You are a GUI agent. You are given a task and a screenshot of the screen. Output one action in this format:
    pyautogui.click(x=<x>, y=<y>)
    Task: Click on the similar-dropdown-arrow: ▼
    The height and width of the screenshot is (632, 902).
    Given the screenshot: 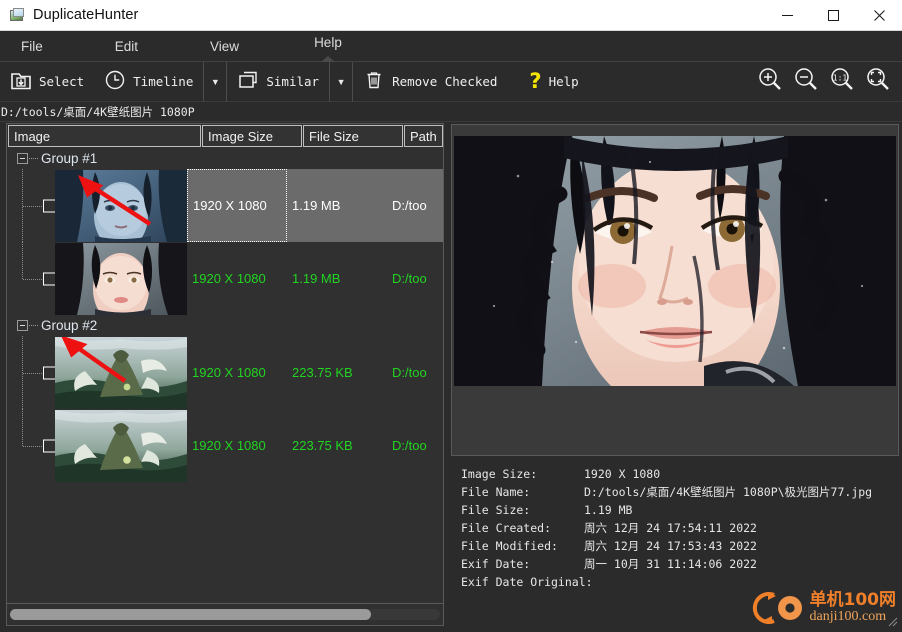 What is the action you would take?
    pyautogui.click(x=341, y=82)
    